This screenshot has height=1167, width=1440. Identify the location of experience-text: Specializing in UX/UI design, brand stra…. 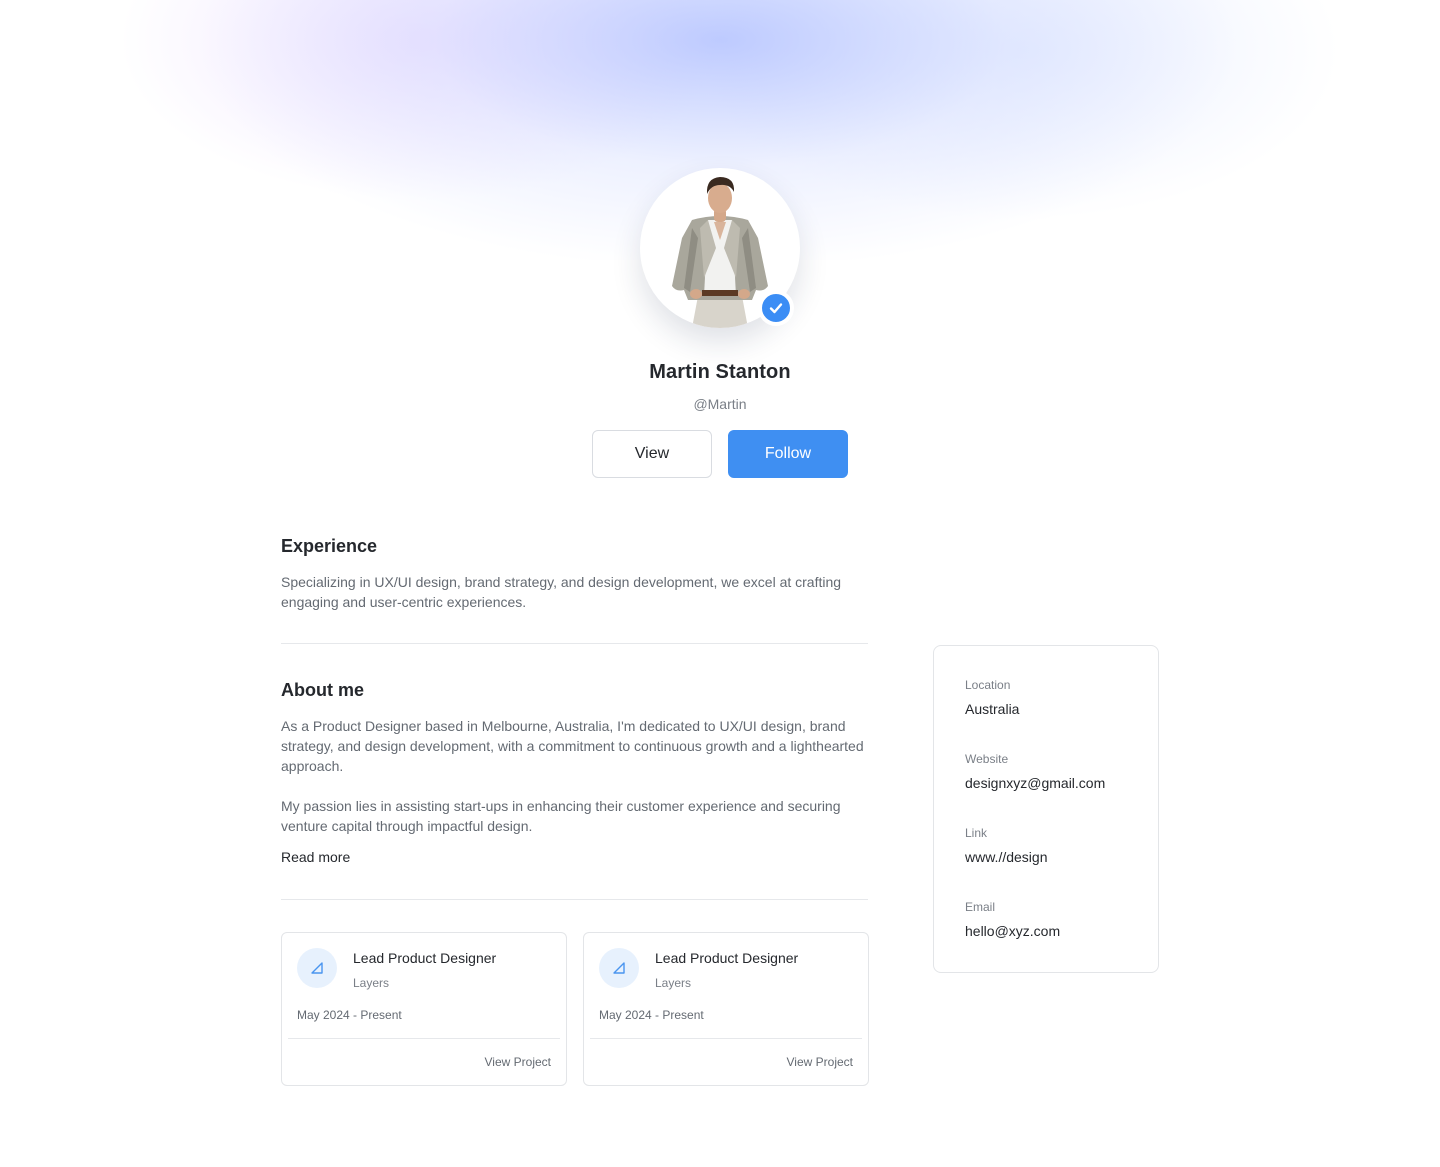
(561, 592).